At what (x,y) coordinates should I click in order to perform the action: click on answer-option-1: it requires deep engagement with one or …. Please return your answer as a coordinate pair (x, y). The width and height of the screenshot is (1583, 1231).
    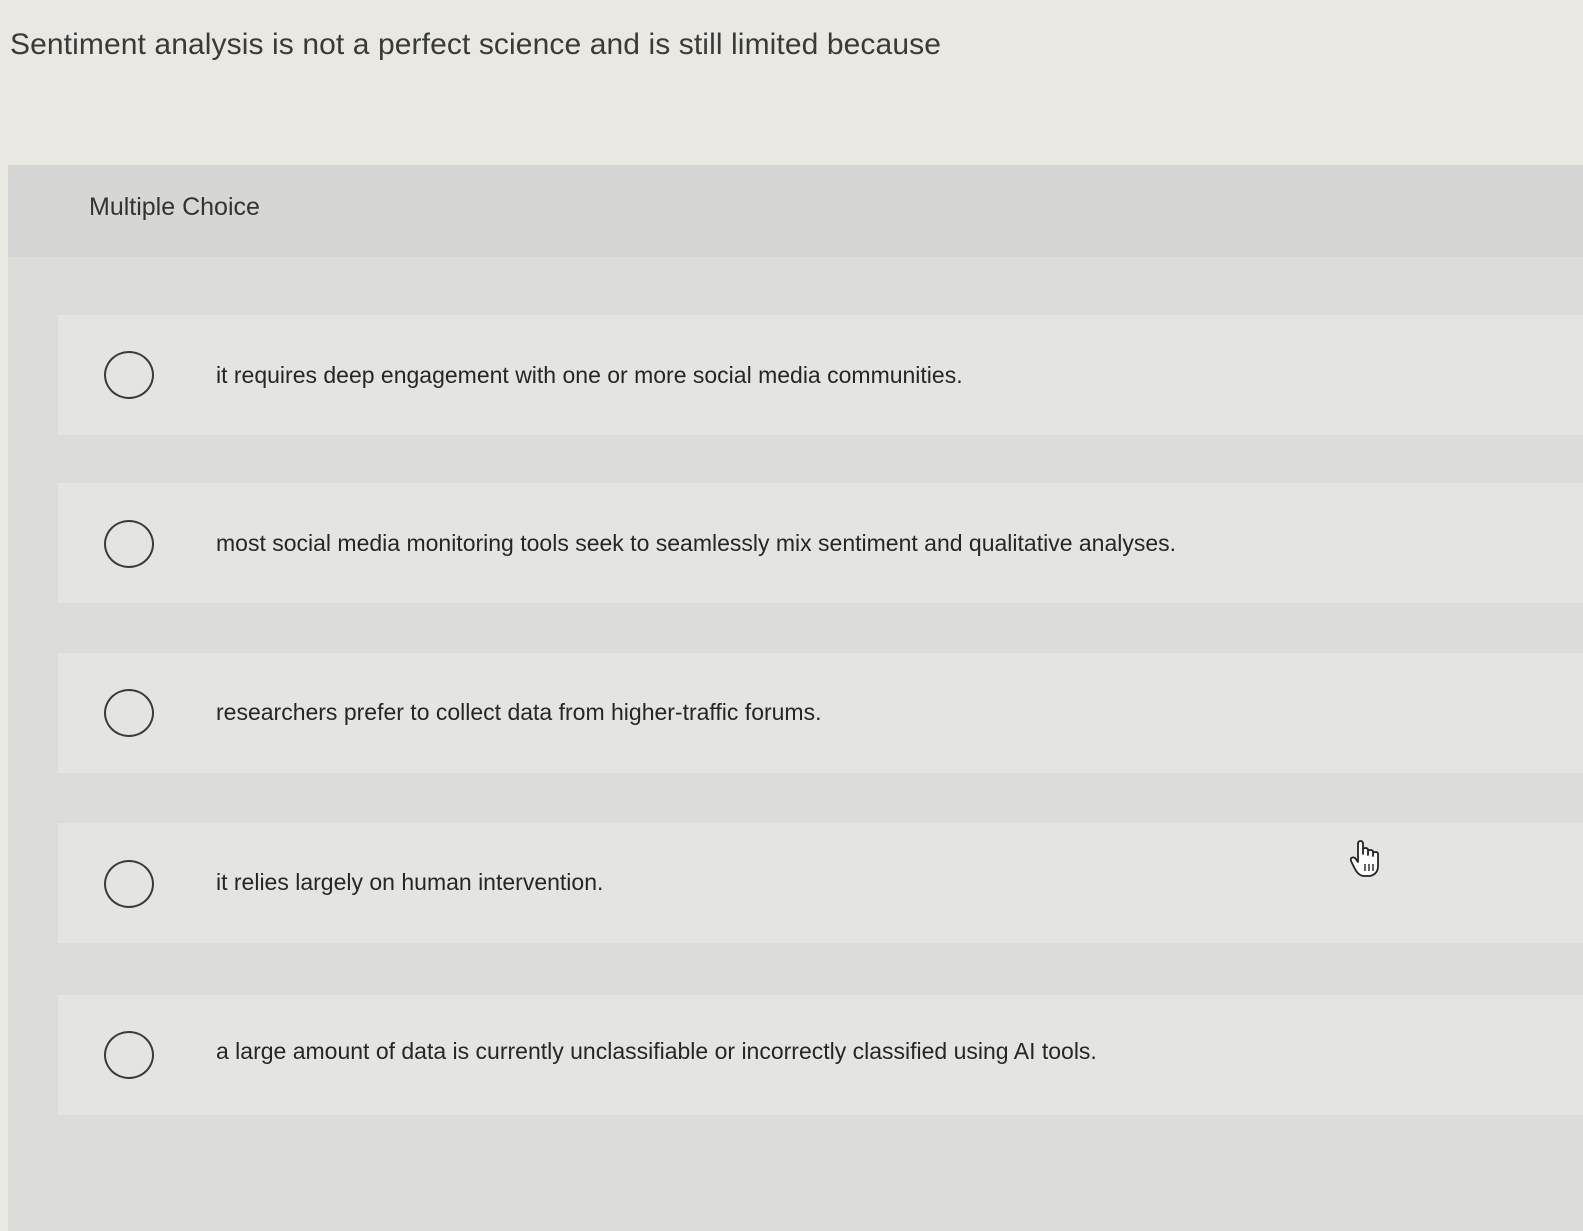
    Looking at the image, I should click on (820, 375).